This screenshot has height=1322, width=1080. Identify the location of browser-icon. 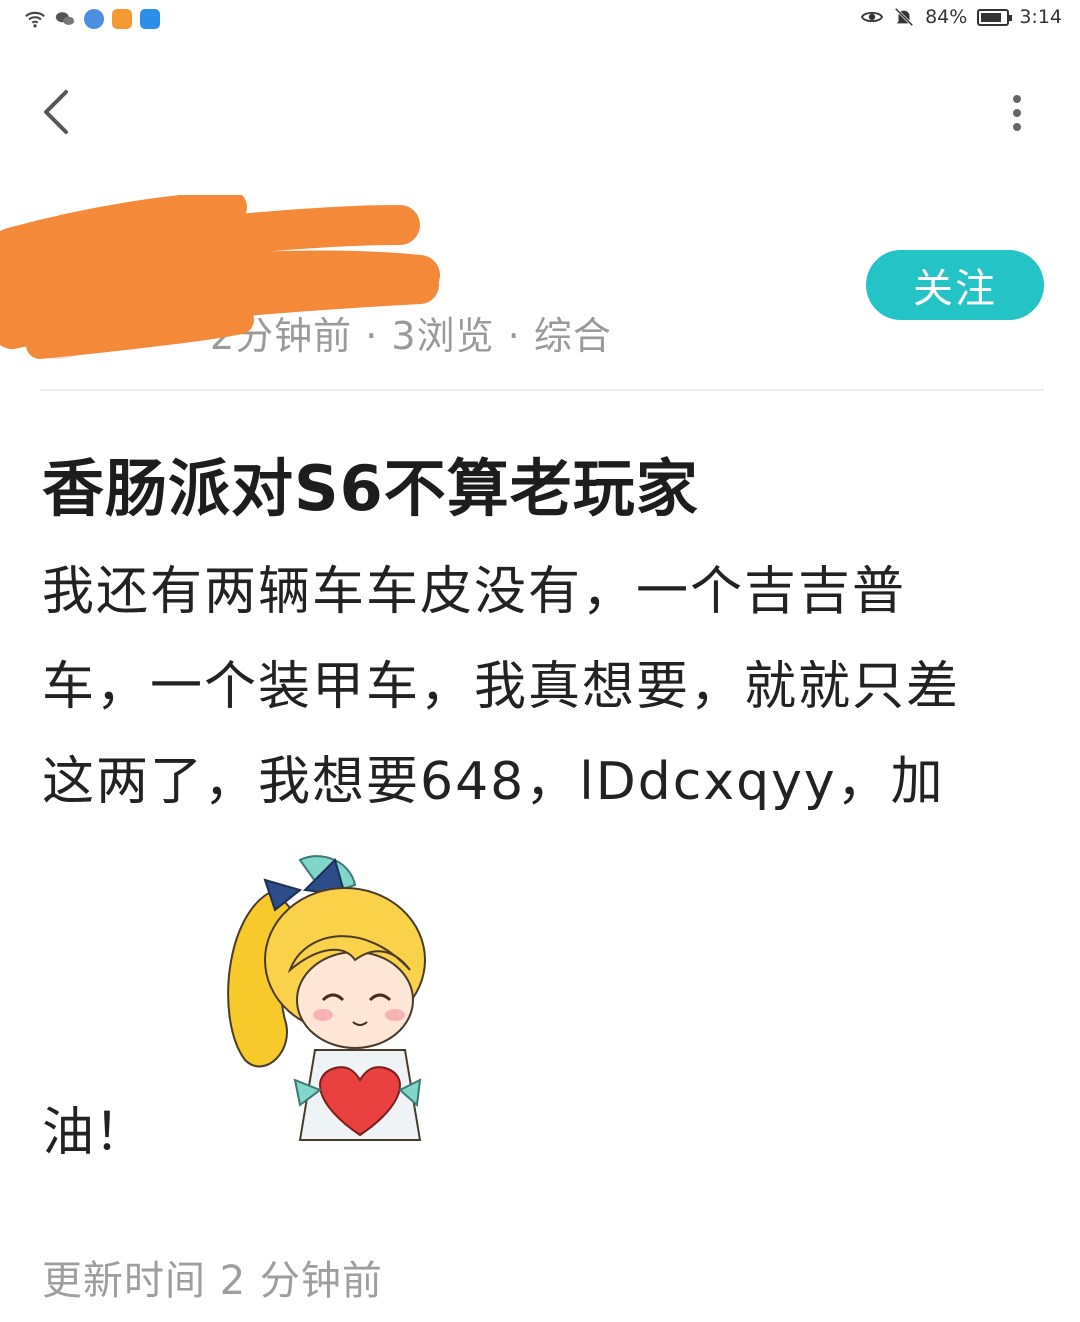
(94, 19).